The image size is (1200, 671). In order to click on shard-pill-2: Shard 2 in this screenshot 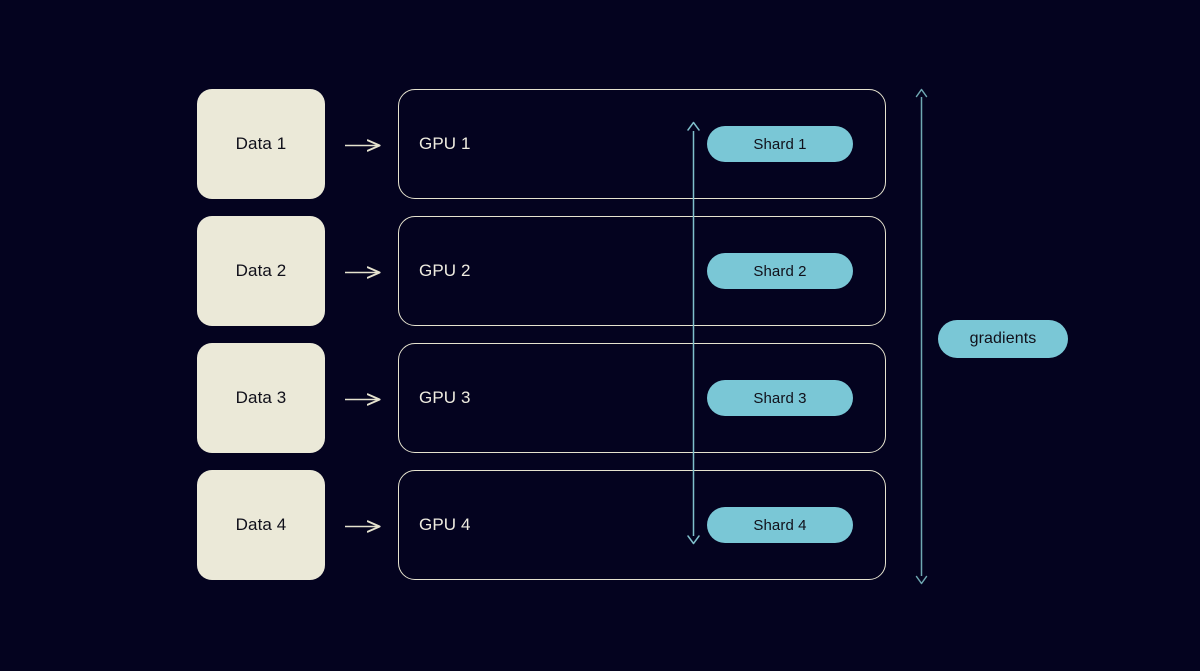, I will do `click(780, 271)`.